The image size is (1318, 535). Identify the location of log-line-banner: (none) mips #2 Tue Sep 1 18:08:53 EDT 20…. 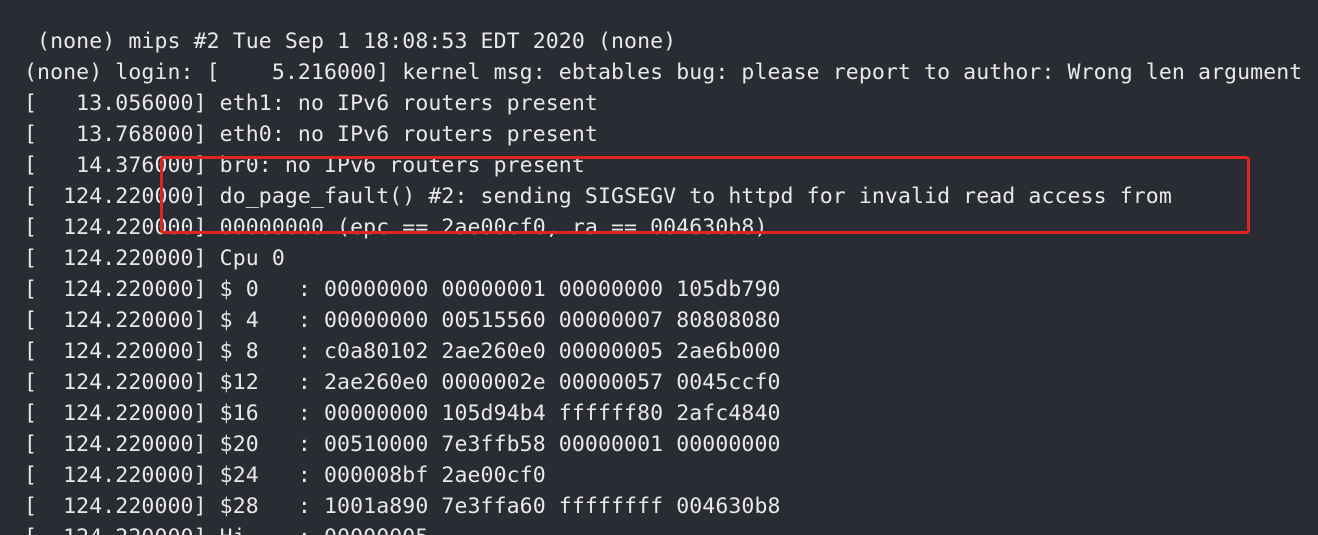
(350, 41).